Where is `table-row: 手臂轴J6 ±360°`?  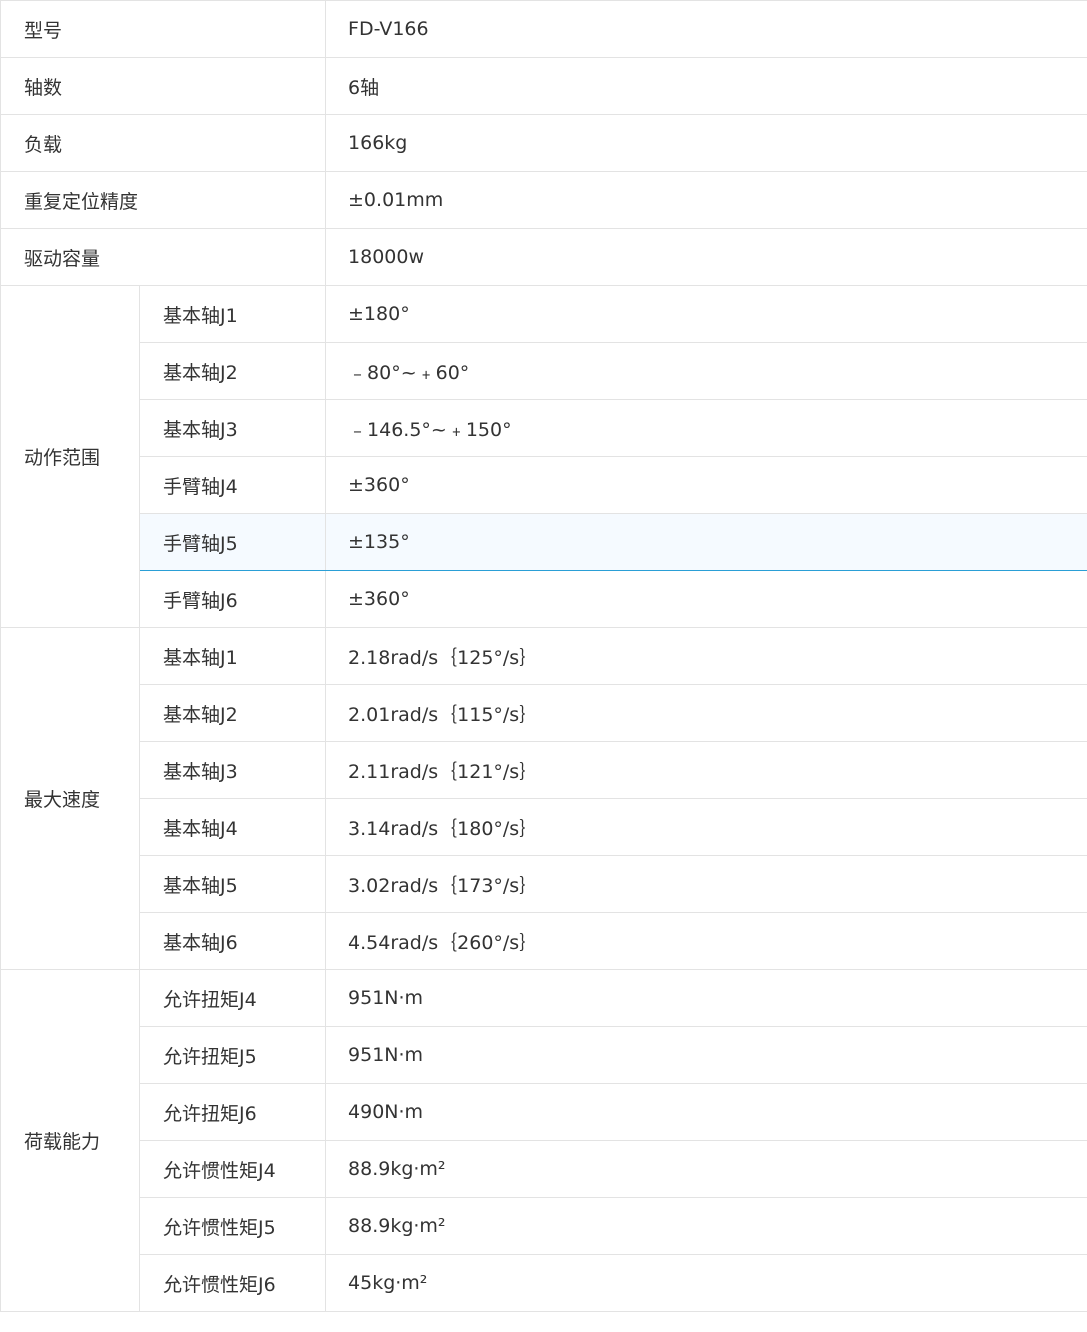 table-row: 手臂轴J6 ±360° is located at coordinates (544, 599).